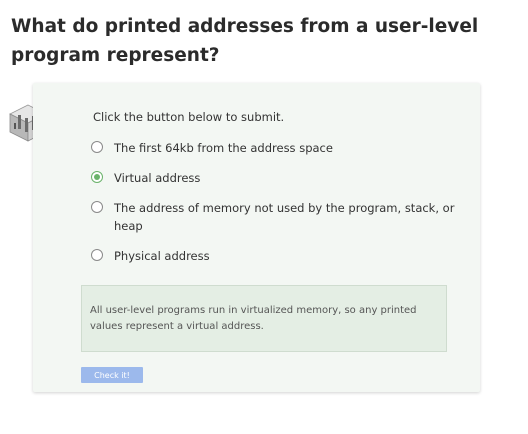 This screenshot has height=434, width=528. What do you see at coordinates (157, 178) in the screenshot?
I see `option-label: Virtual address` at bounding box center [157, 178].